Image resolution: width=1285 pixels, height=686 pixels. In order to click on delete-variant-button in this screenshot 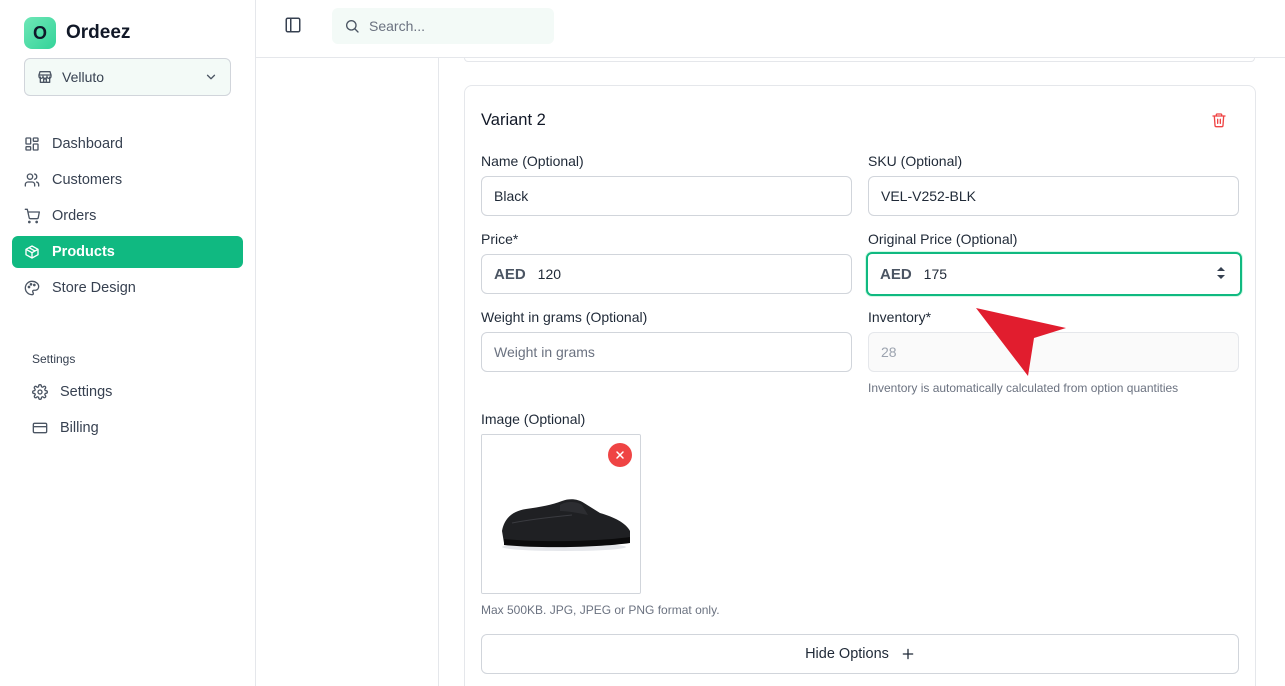, I will do `click(1219, 120)`.